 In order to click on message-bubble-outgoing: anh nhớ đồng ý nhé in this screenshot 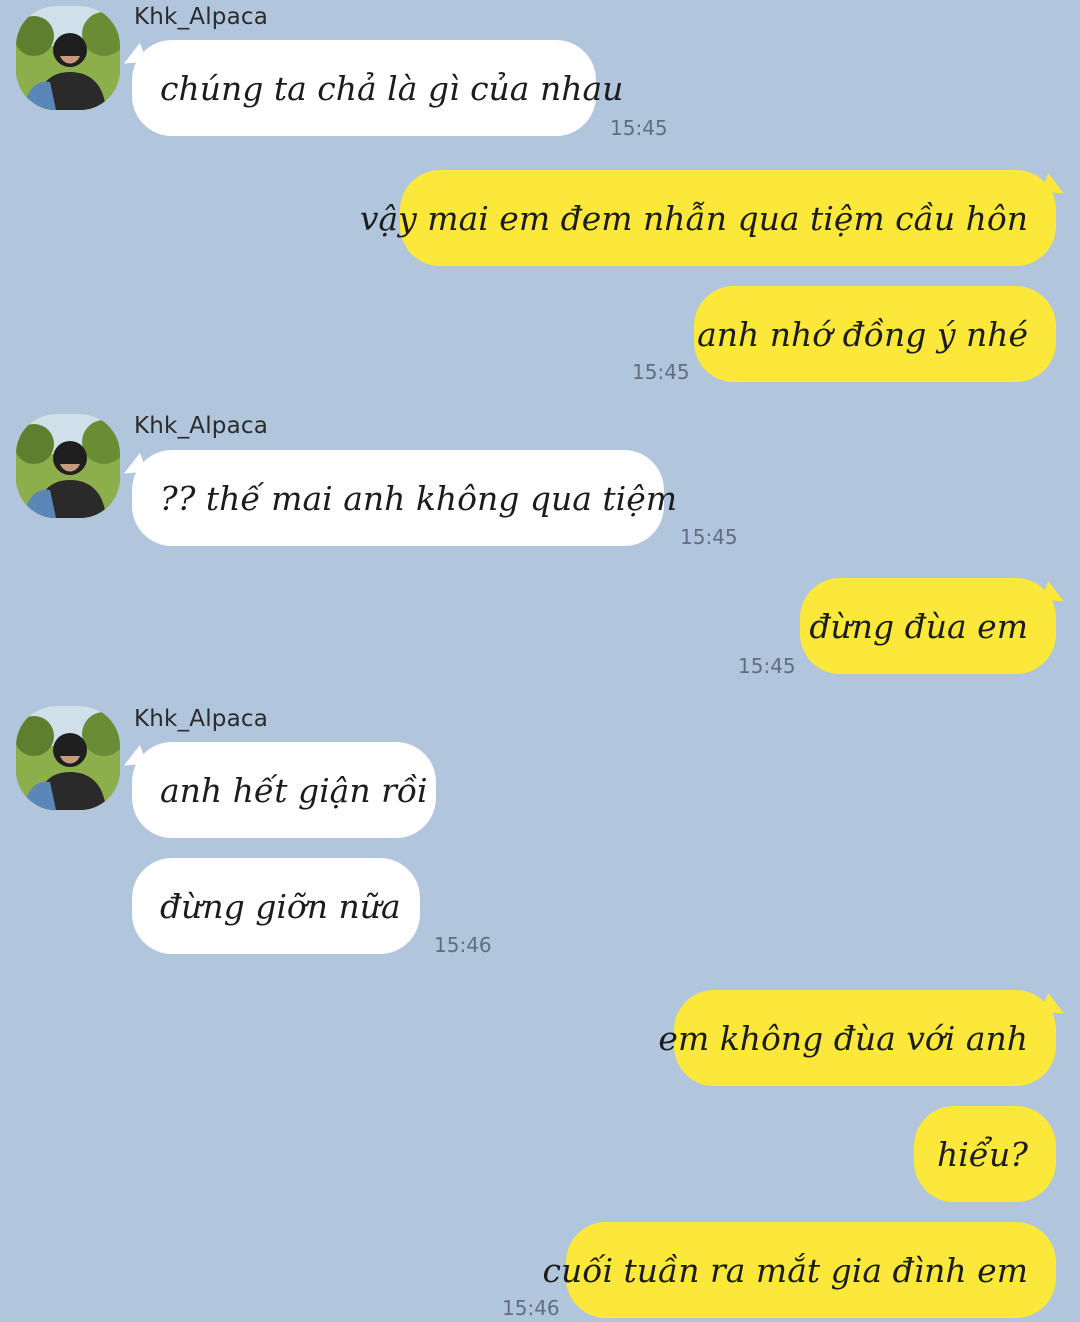, I will do `click(875, 334)`.